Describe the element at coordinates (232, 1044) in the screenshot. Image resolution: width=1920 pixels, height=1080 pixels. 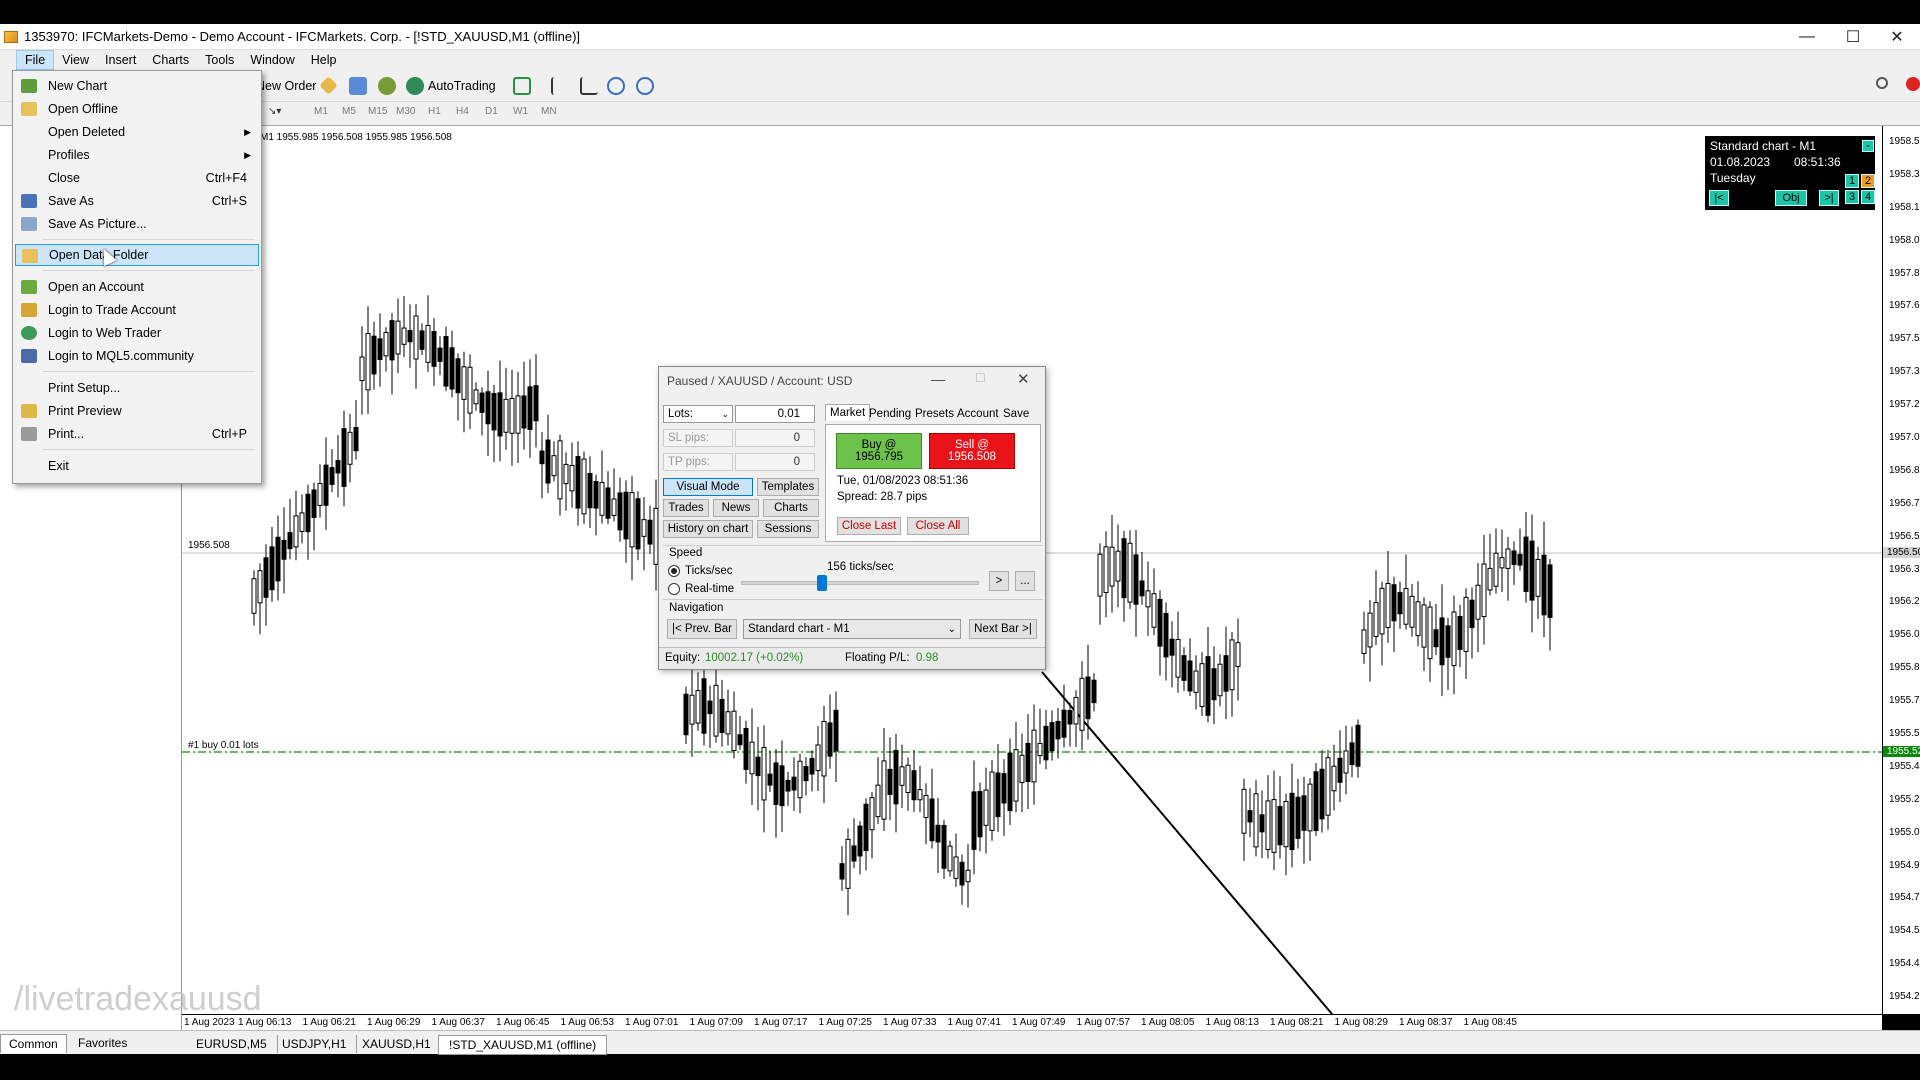
I see `chart-tab-eurusd: EURUSD,M5` at that location.